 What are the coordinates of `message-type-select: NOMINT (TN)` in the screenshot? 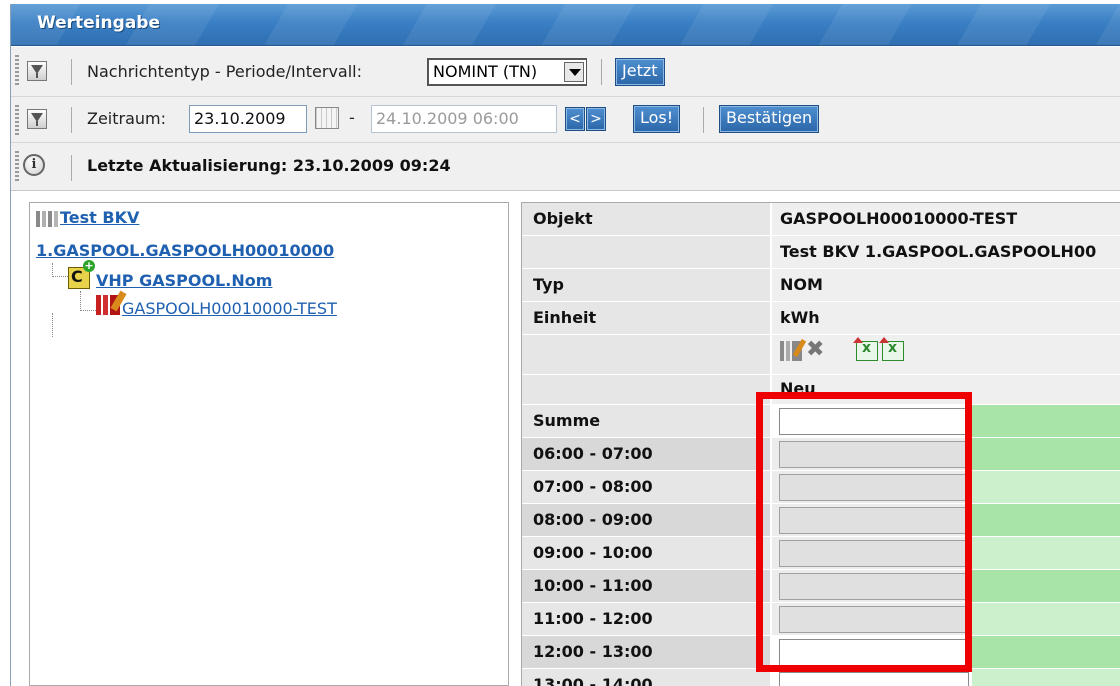 It's located at (507, 72).